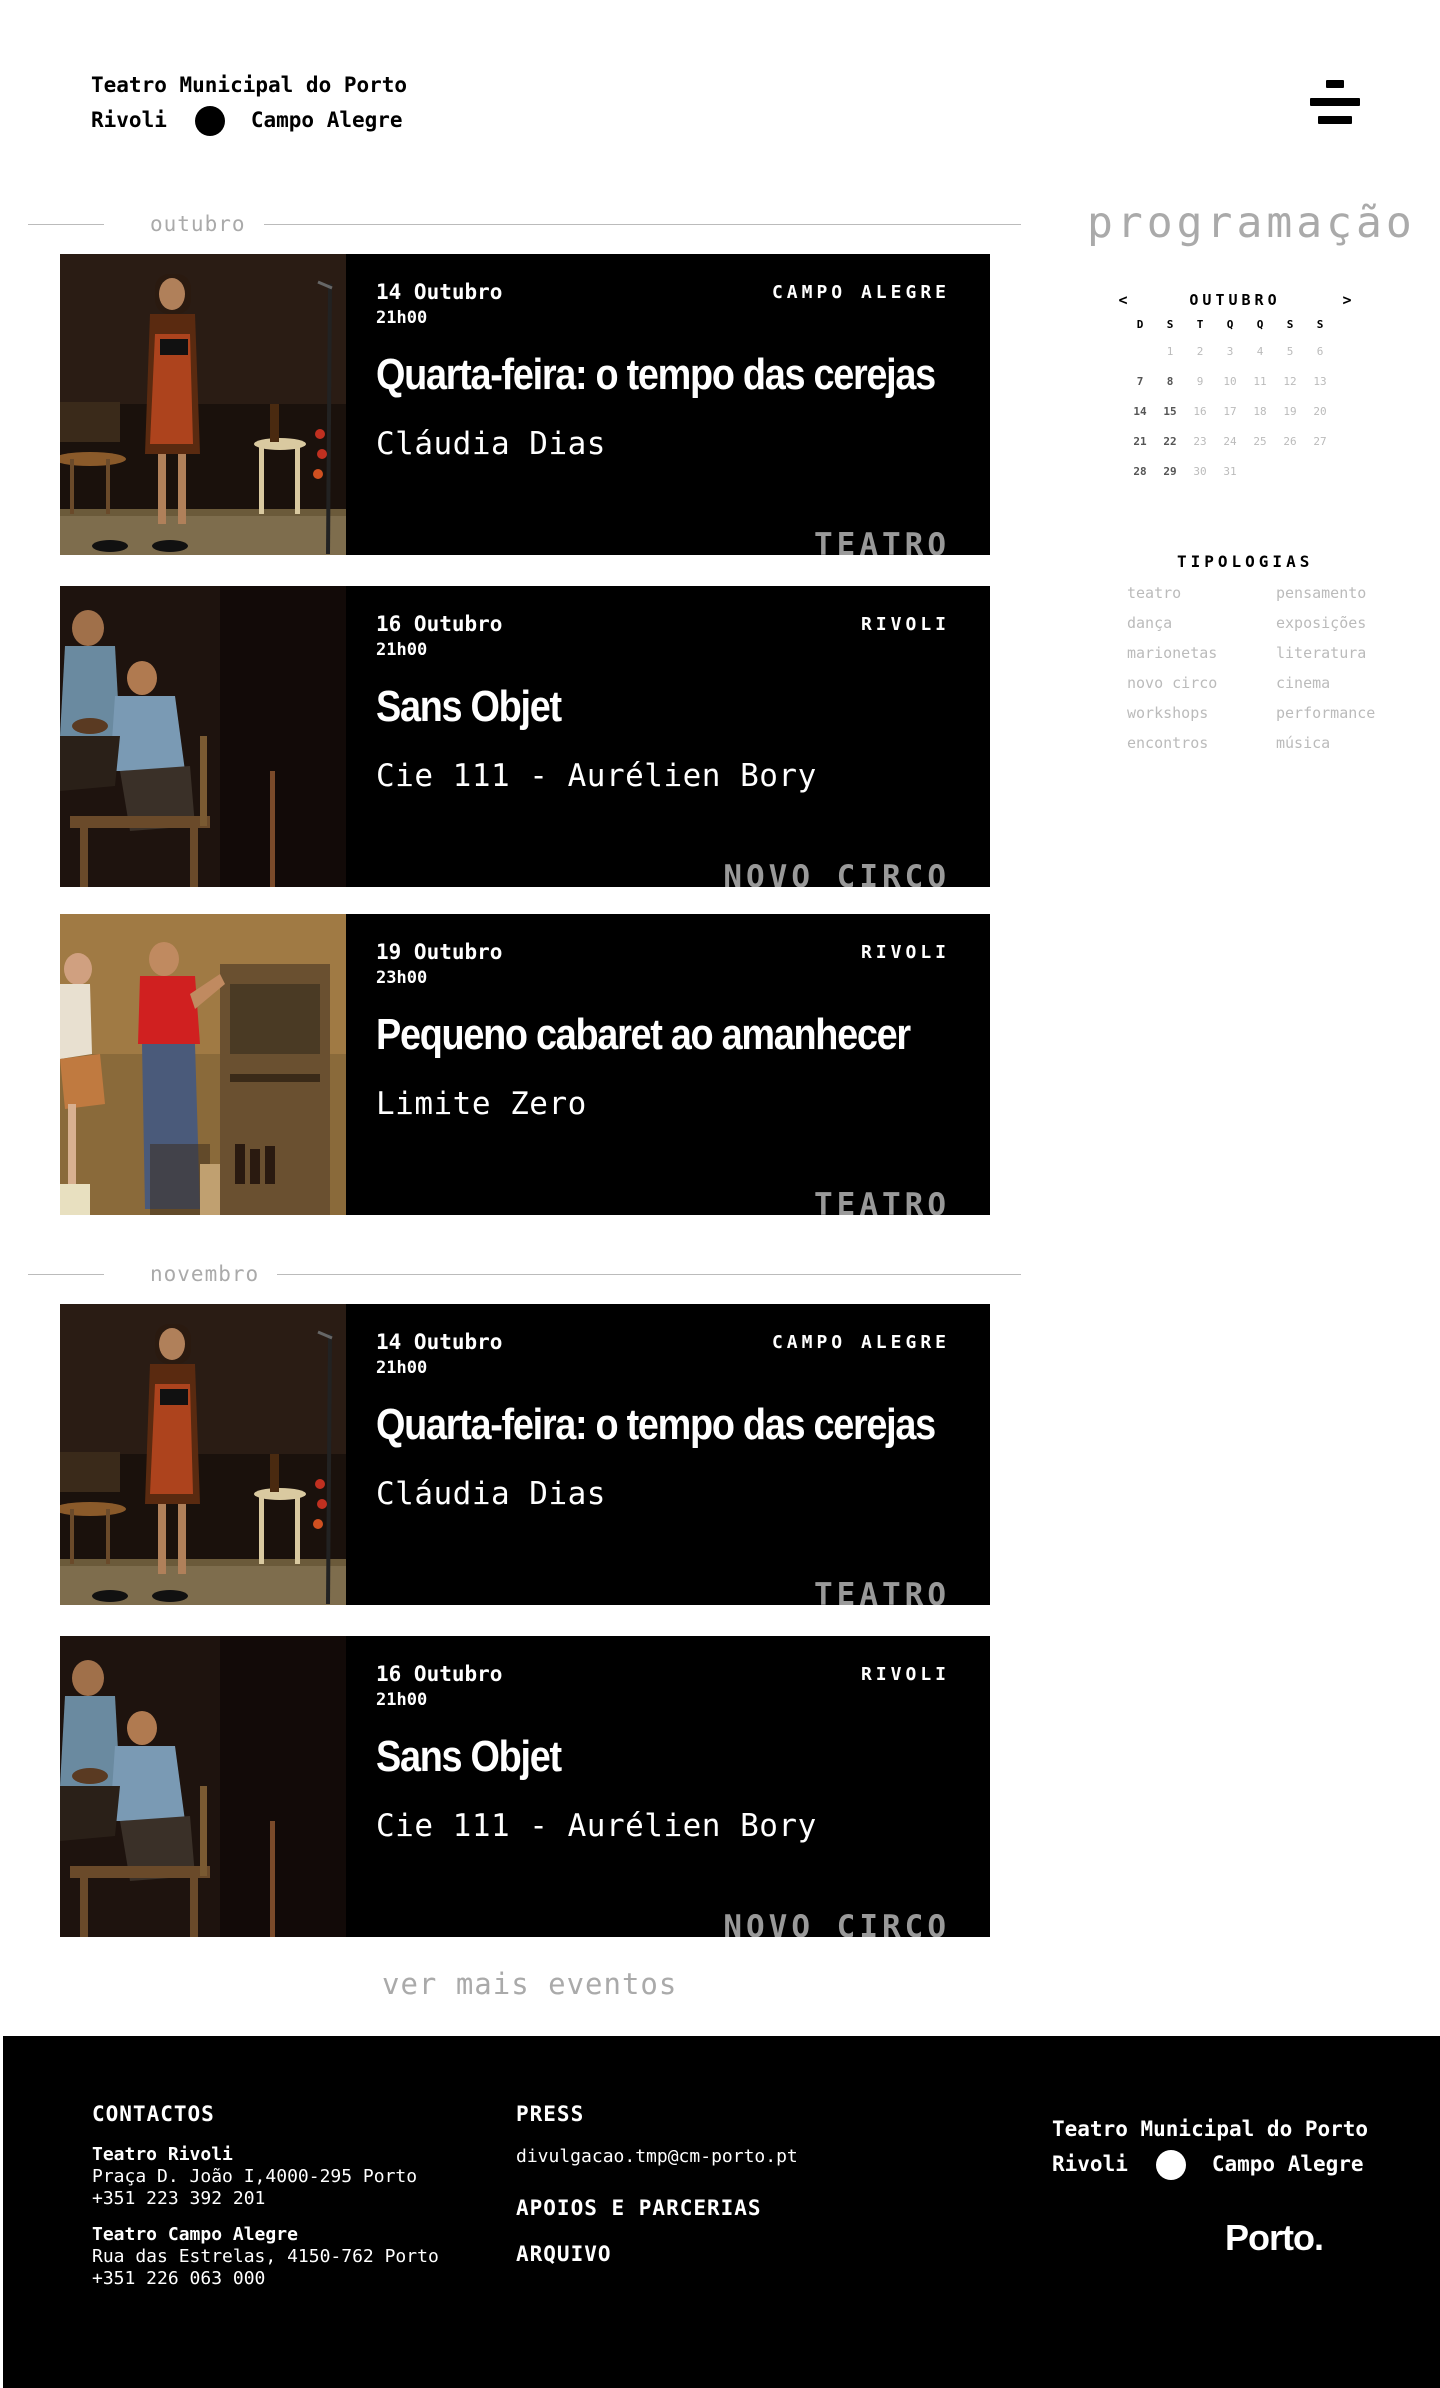 Image resolution: width=1440 pixels, height=2388 pixels. I want to click on calendar-day: 2, so click(1200, 354).